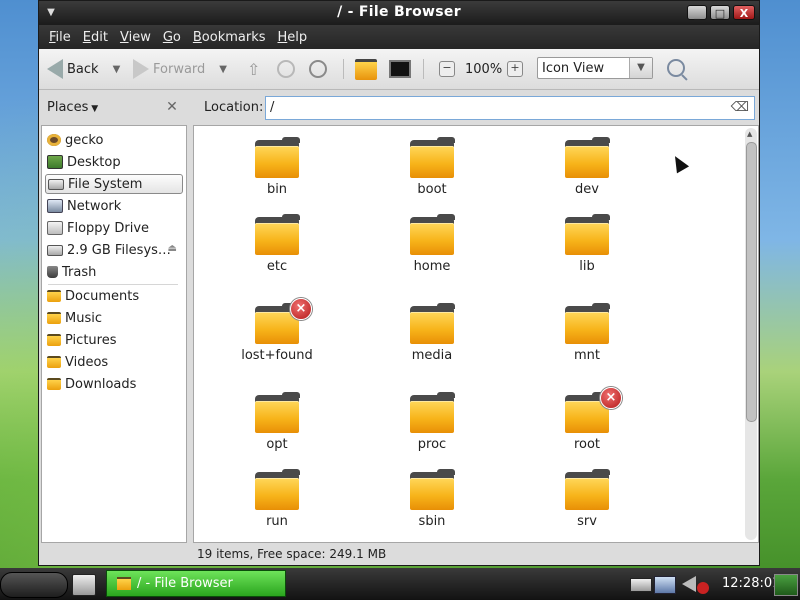 The image size is (800, 600). Describe the element at coordinates (703, 588) in the screenshot. I see `volume-muted-badge-icon` at that location.